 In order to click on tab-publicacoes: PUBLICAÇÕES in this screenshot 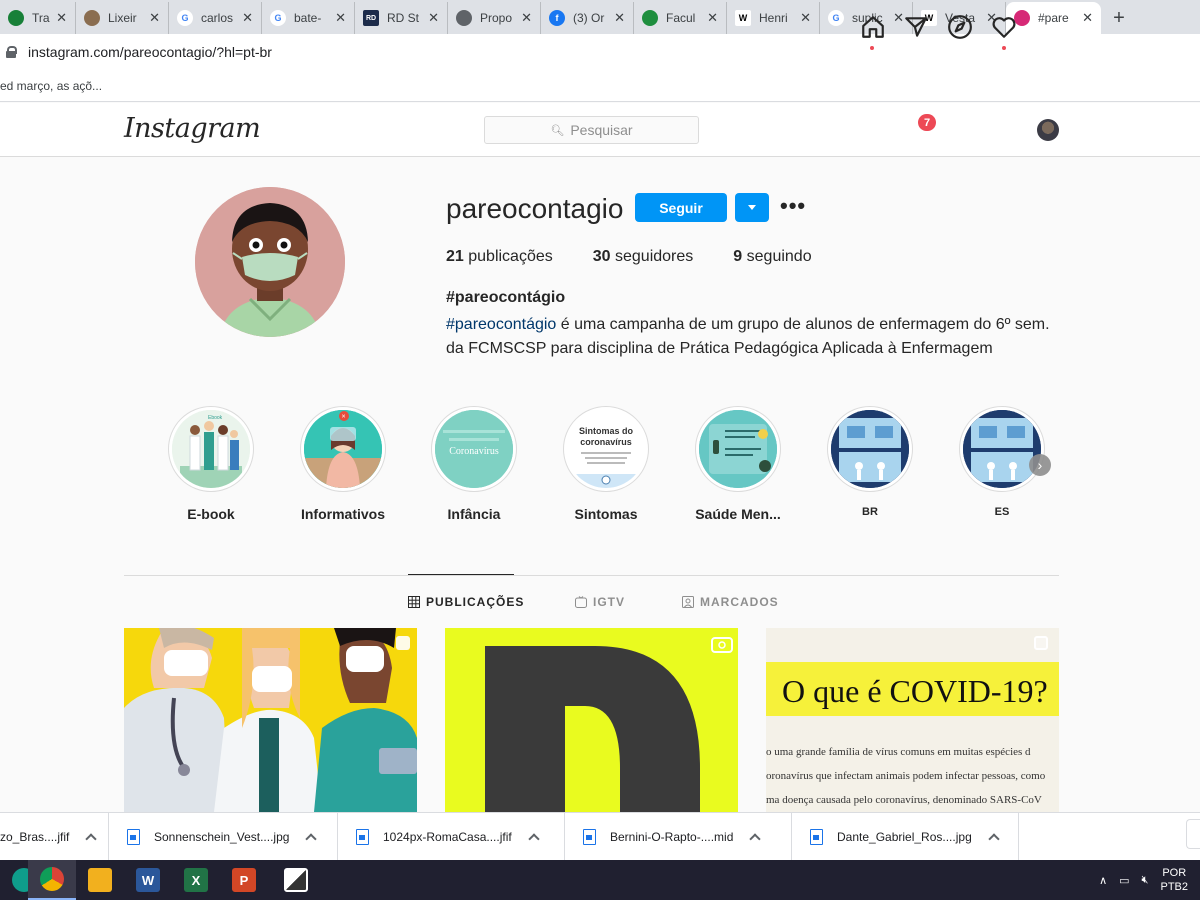, I will do `click(466, 602)`.